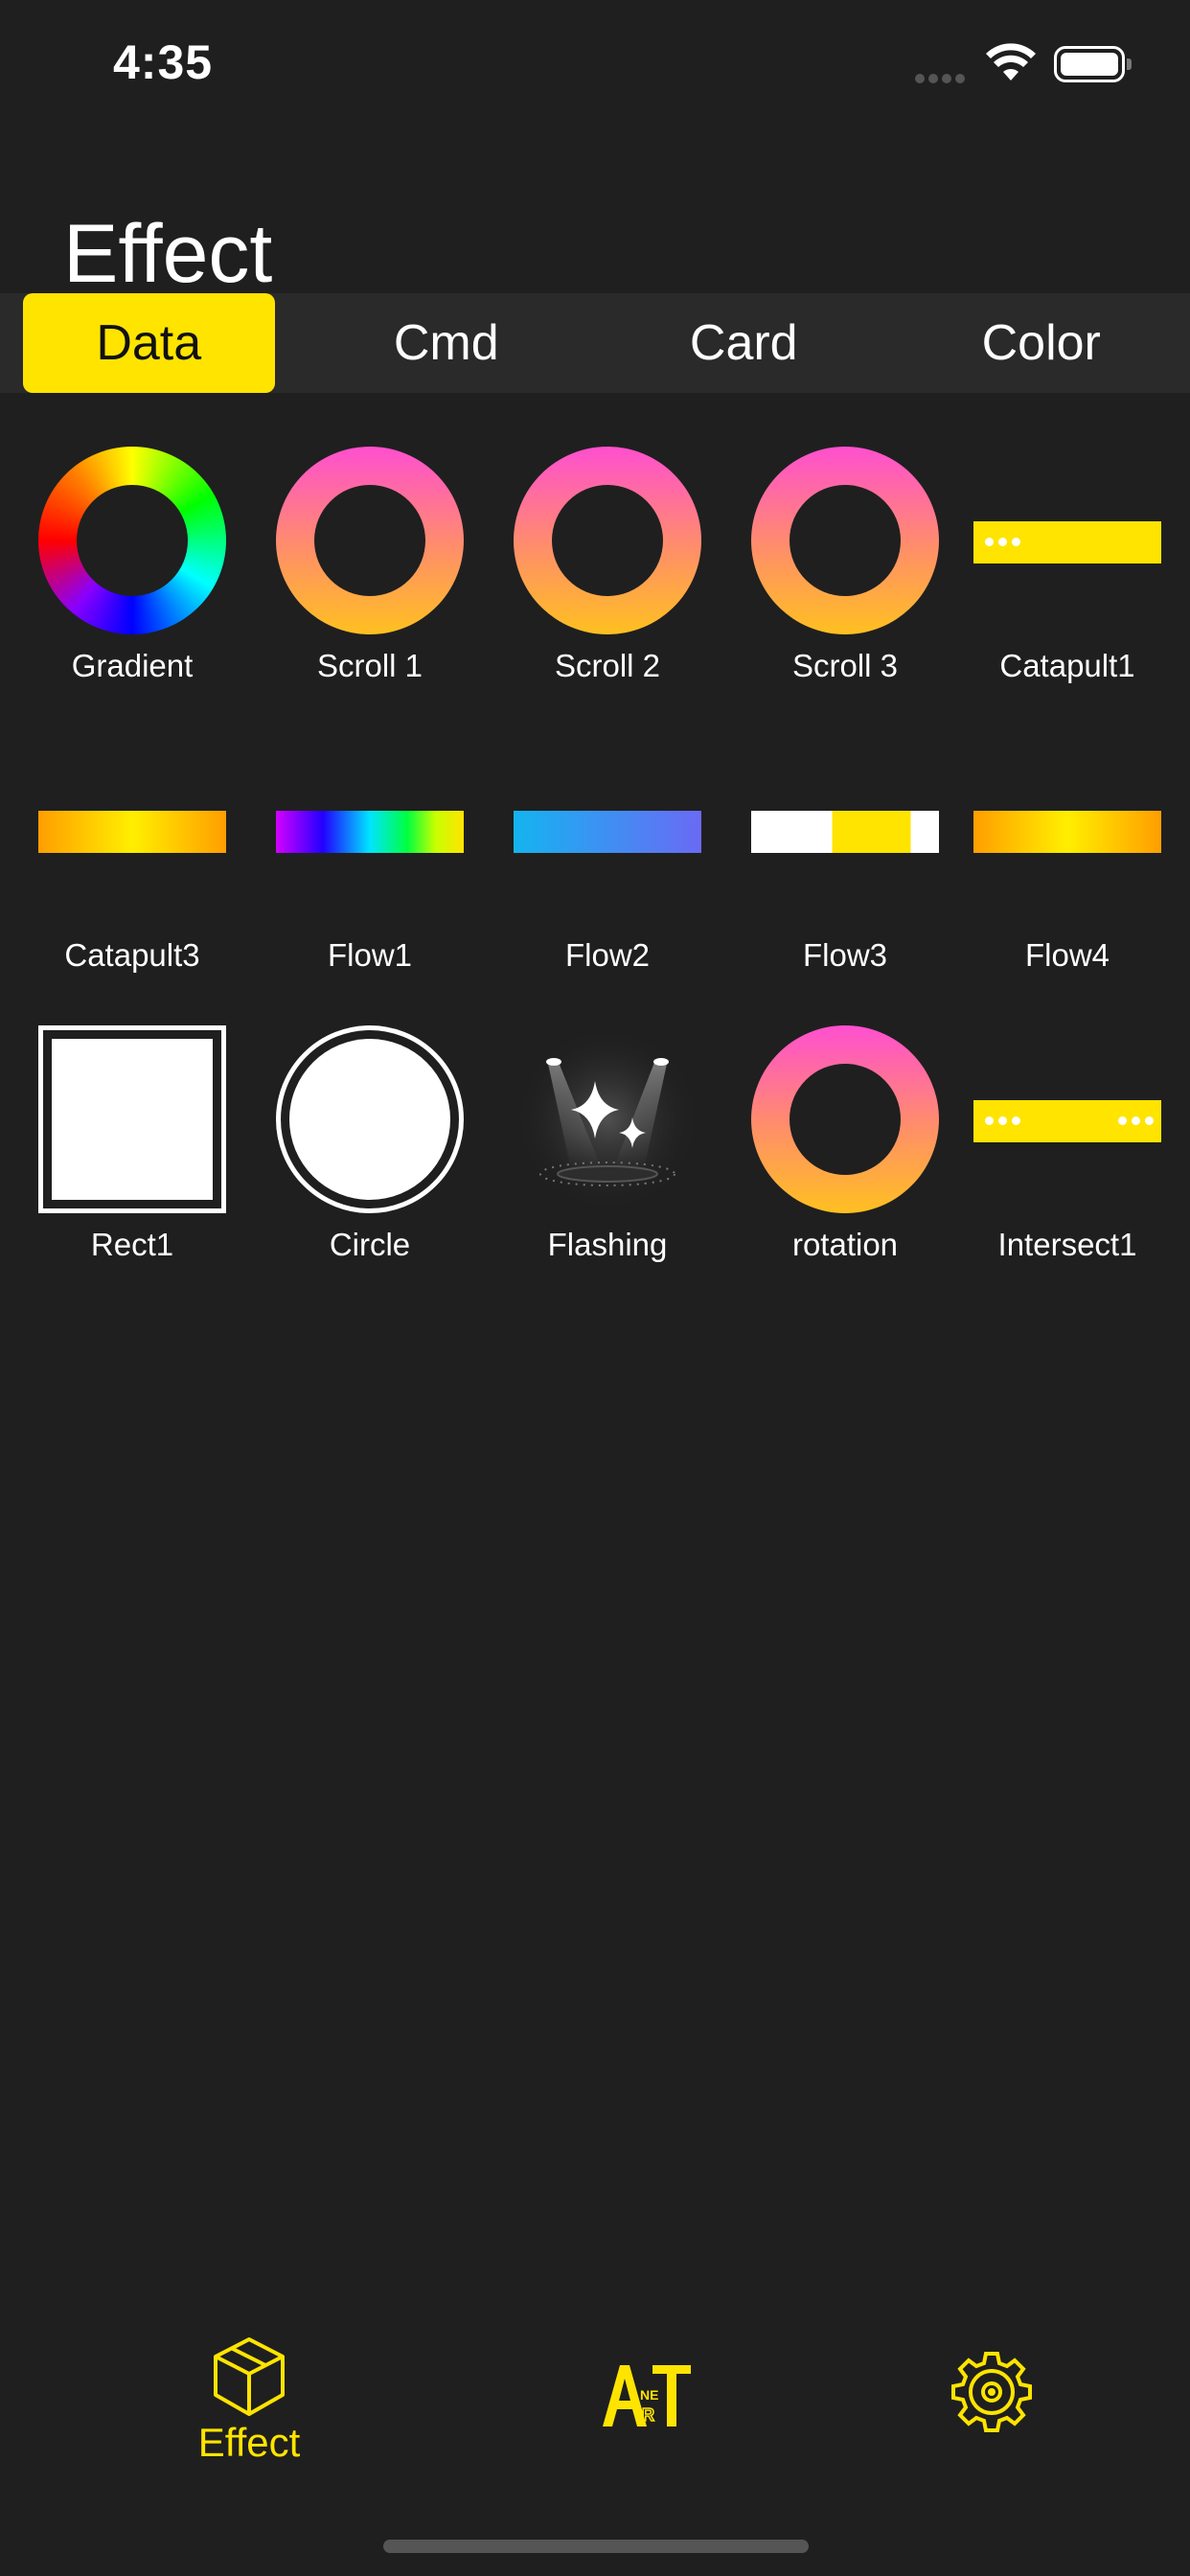  I want to click on effect-scroll-2: Scroll 2, so click(607, 565).